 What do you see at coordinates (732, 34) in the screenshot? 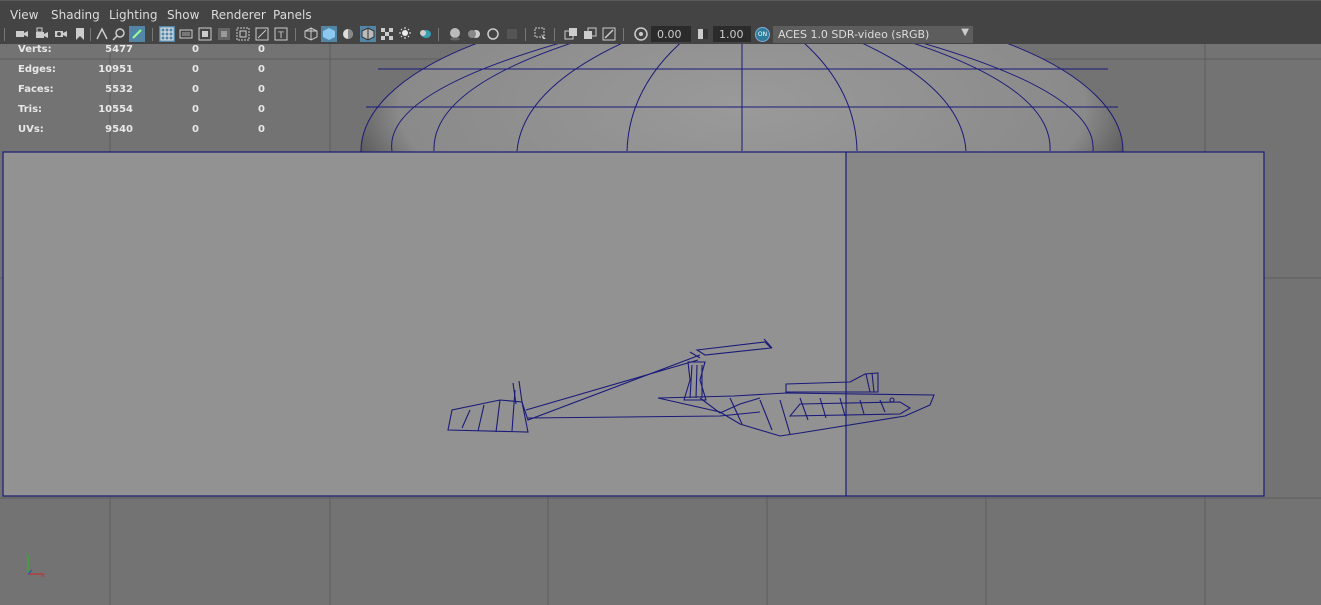
I see `gamma-field` at bounding box center [732, 34].